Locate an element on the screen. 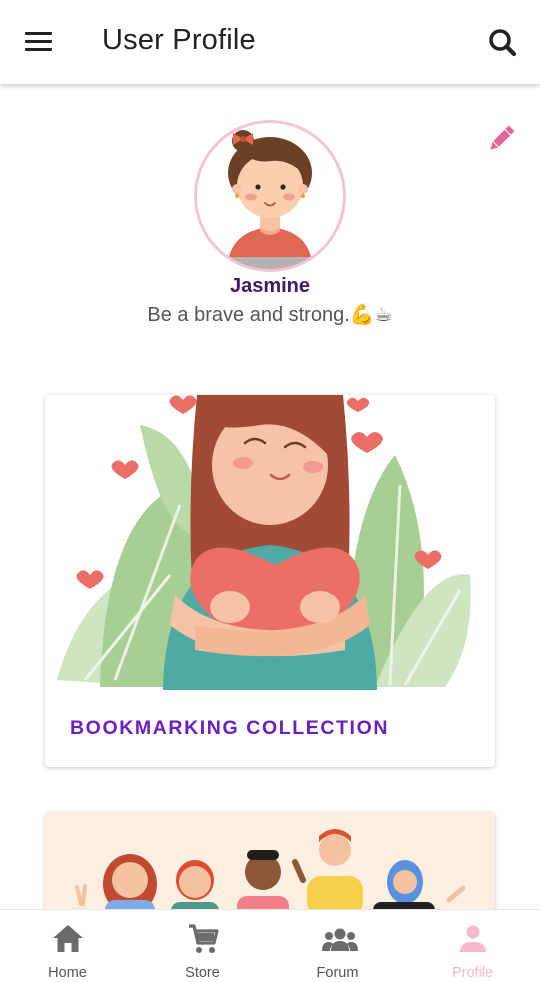  avatar-illustration is located at coordinates (270, 199).